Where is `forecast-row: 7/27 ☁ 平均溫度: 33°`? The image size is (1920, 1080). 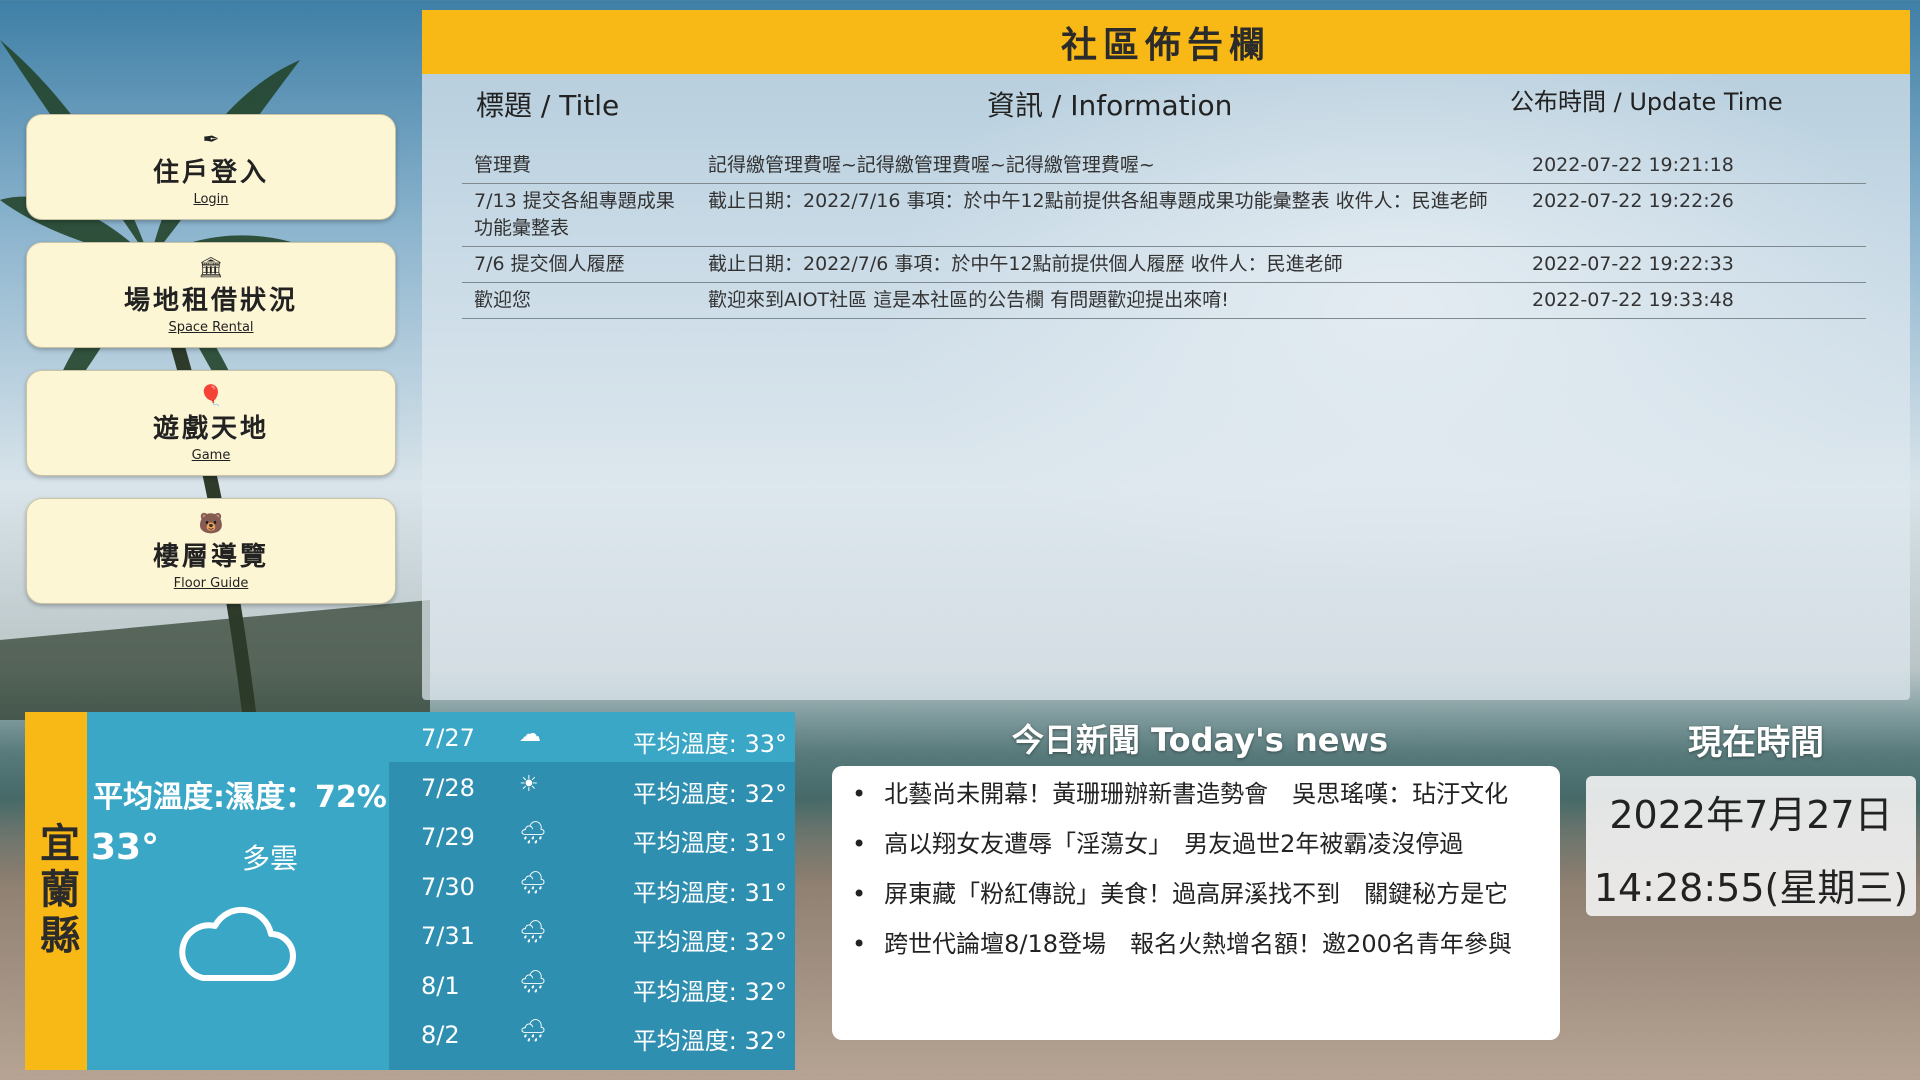 forecast-row: 7/27 ☁ 平均溫度: 33° is located at coordinates (592, 737).